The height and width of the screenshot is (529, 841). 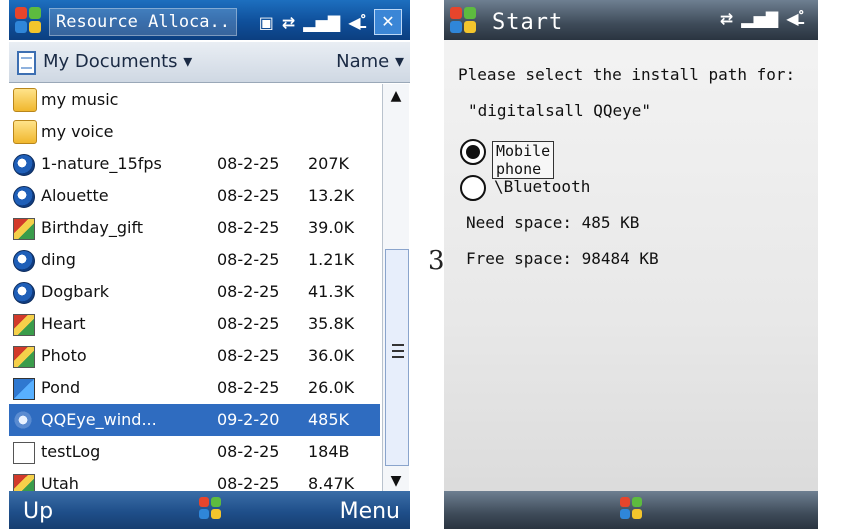 What do you see at coordinates (560, 110) in the screenshot?
I see `app-name-text: "digitalsall QQeye"` at bounding box center [560, 110].